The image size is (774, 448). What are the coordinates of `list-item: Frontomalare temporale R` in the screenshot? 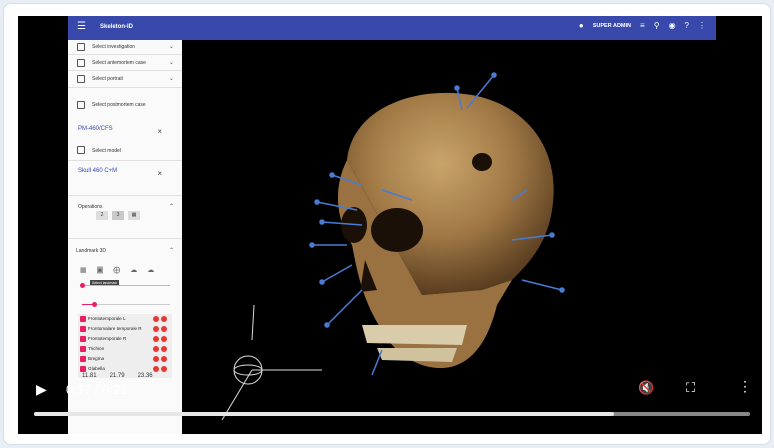 It's located at (125, 329).